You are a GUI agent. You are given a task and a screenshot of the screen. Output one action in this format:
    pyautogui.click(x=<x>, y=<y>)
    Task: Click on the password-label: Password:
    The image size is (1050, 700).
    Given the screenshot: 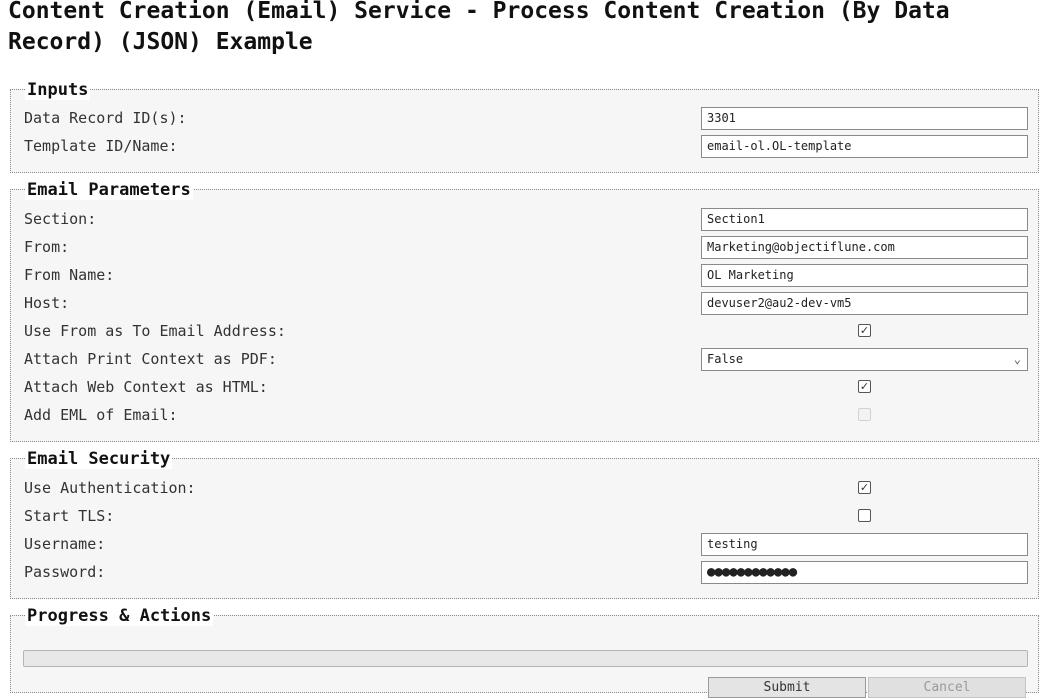 What is the action you would take?
    pyautogui.click(x=65, y=572)
    